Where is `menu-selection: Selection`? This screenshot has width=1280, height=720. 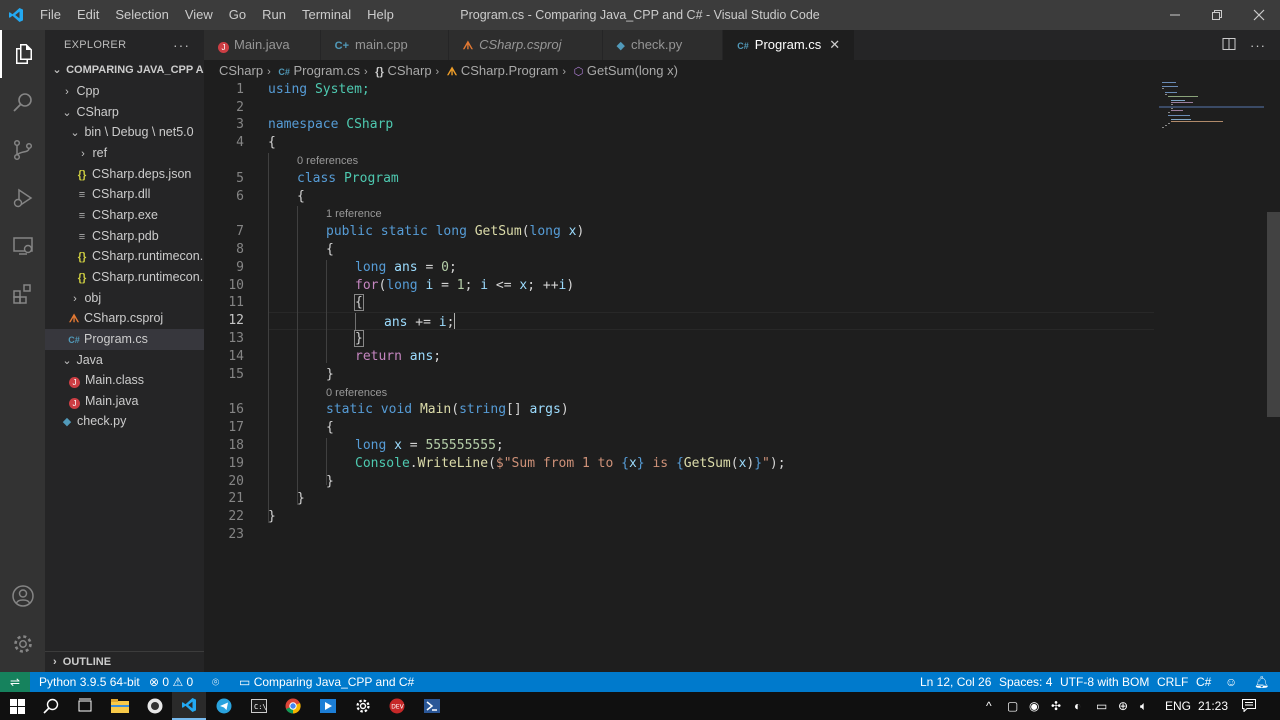 menu-selection: Selection is located at coordinates (141, 15).